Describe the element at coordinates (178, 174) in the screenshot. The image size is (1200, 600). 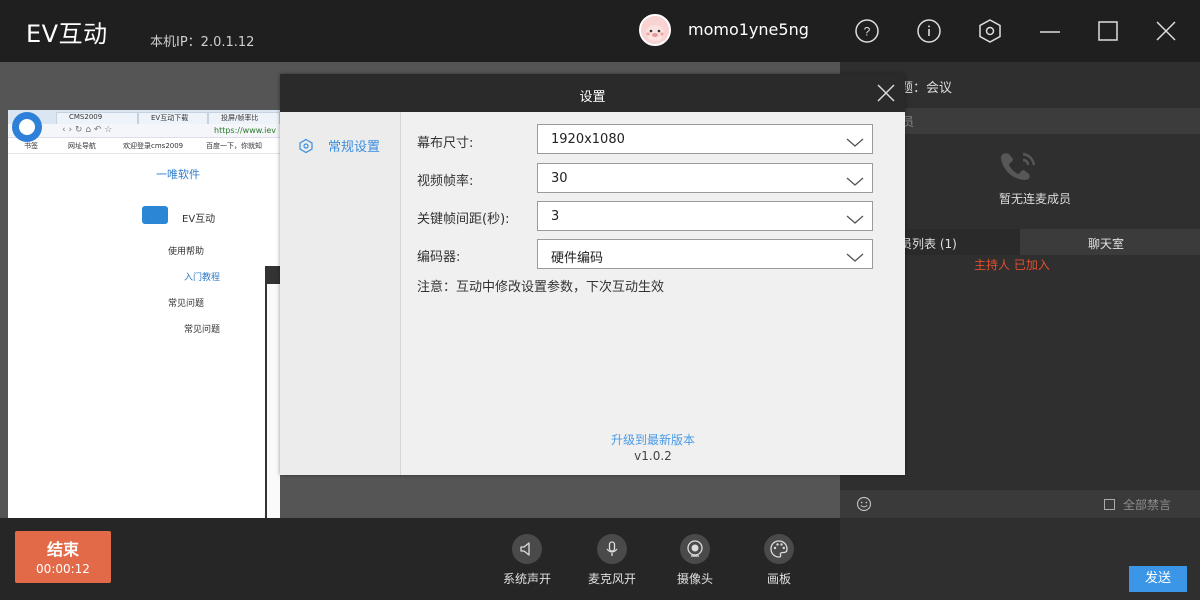
I see `site-brand: 一唯软件` at that location.